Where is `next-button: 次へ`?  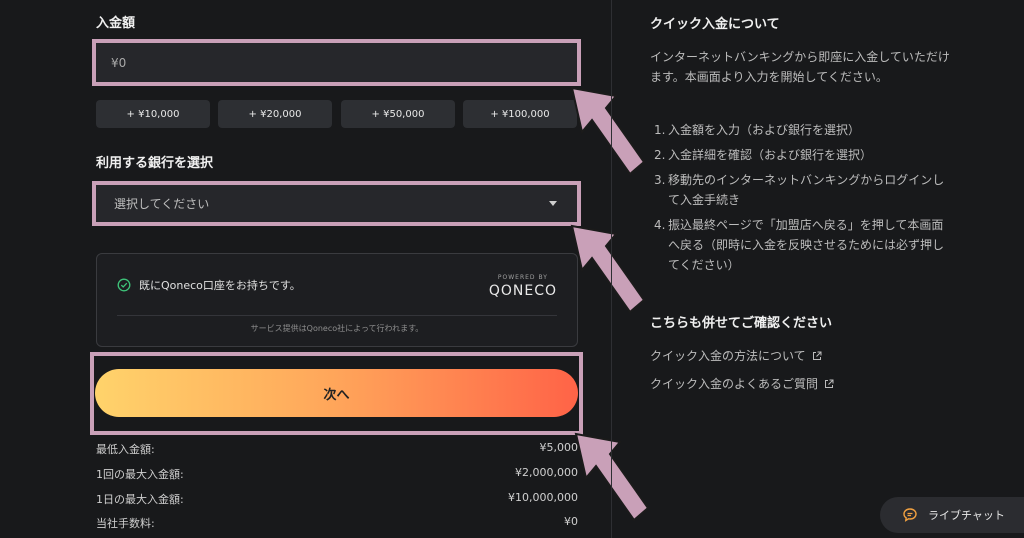 next-button: 次へ is located at coordinates (336, 393).